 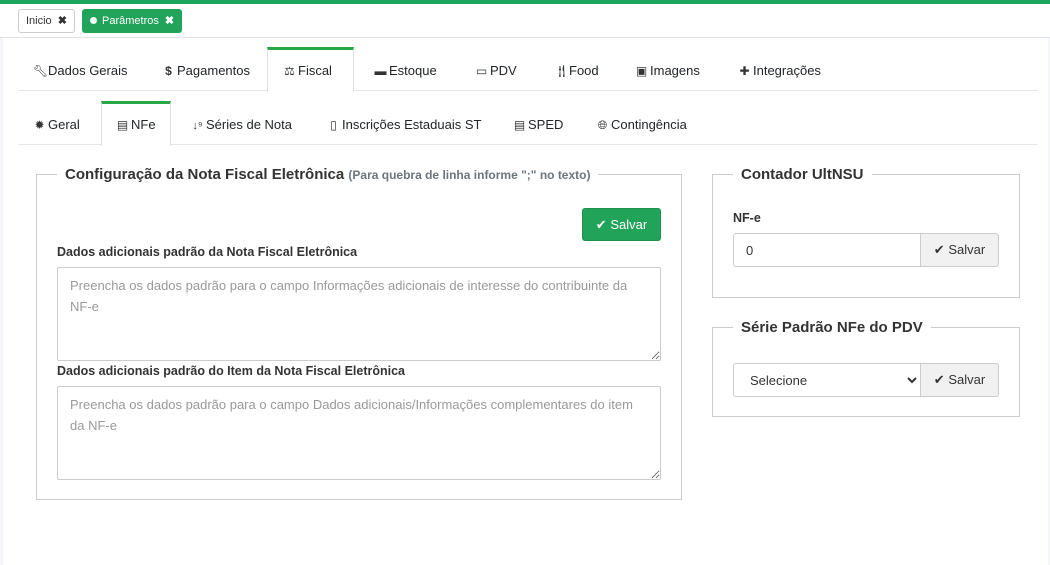 What do you see at coordinates (168, 71) in the screenshot?
I see `dollar-icon: $` at bounding box center [168, 71].